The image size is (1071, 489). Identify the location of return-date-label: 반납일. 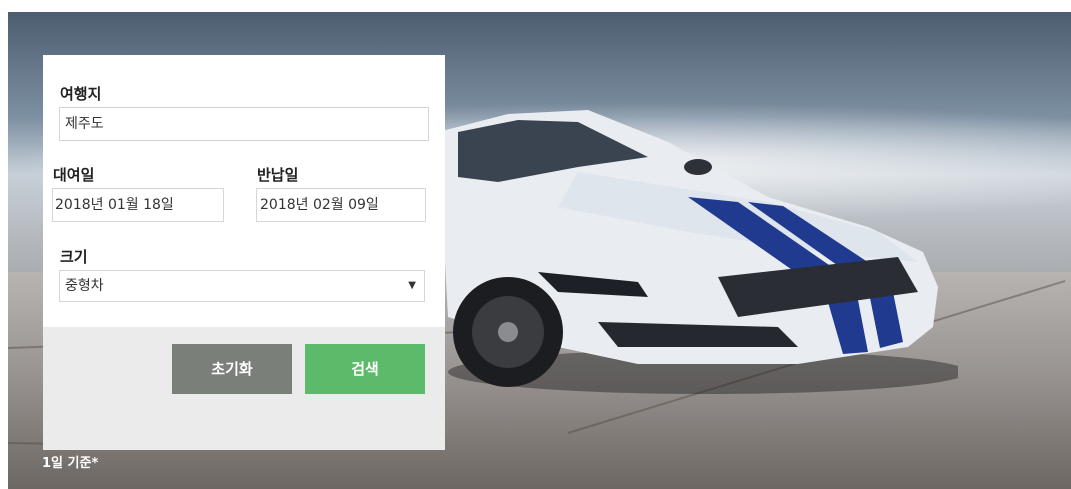
(278, 175).